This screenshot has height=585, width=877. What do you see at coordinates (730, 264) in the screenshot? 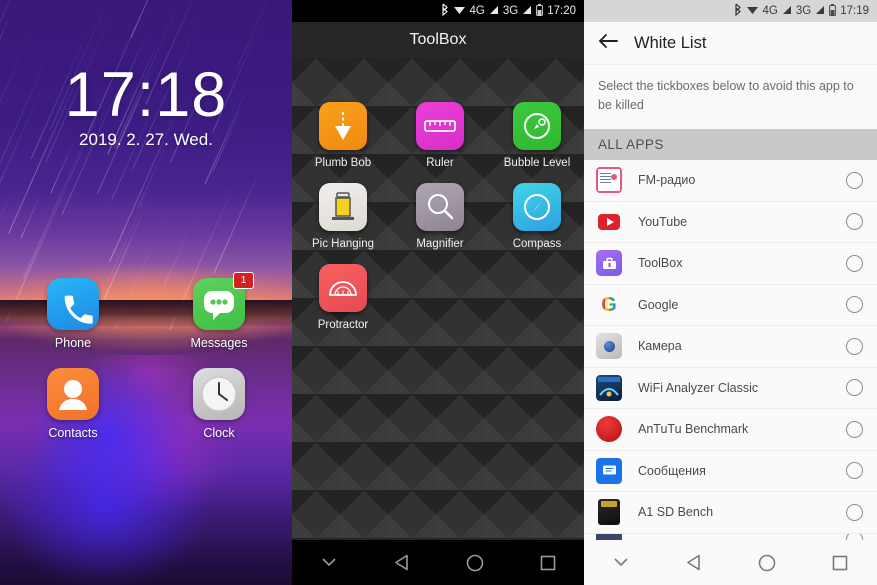
I see `table-row: ToolBox` at bounding box center [730, 264].